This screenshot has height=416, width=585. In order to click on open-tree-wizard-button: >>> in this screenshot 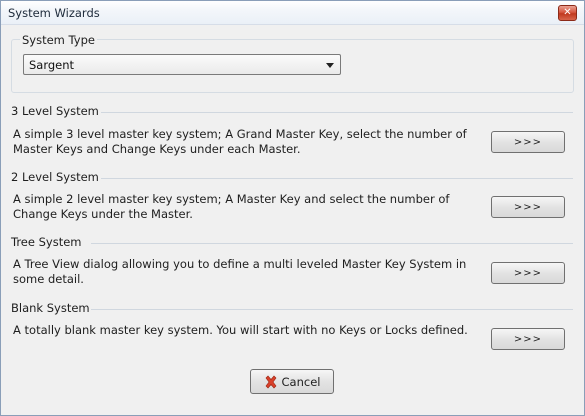, I will do `click(528, 273)`.